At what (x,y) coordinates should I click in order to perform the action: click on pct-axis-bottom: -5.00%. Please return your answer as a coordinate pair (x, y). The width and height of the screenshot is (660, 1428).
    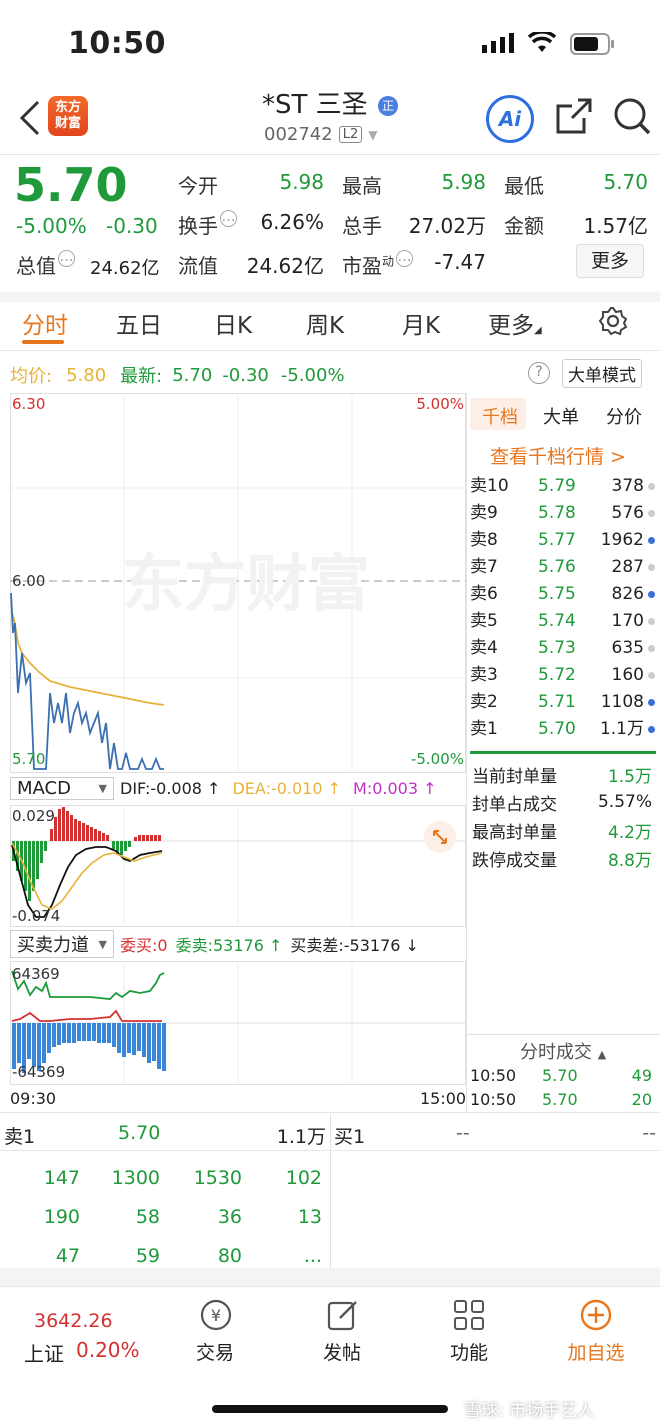
    Looking at the image, I should click on (437, 759).